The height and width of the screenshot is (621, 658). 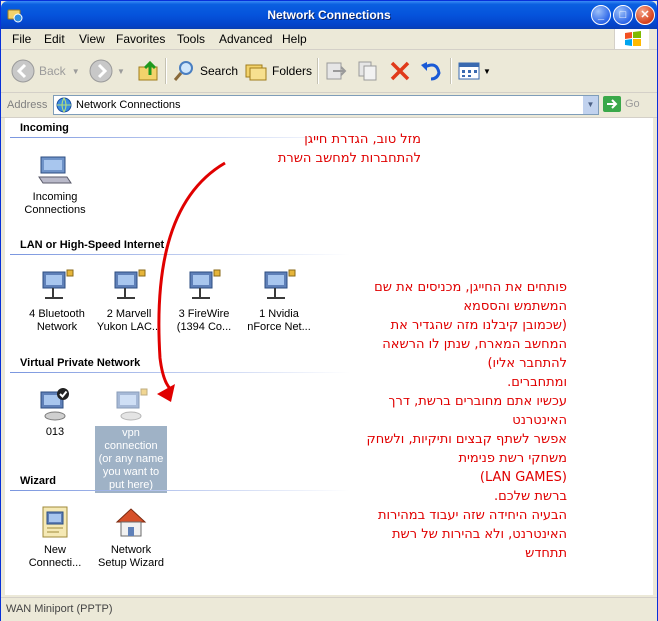 What do you see at coordinates (80, 363) in the screenshot?
I see `group-header-vpn: Virtual Private Network` at bounding box center [80, 363].